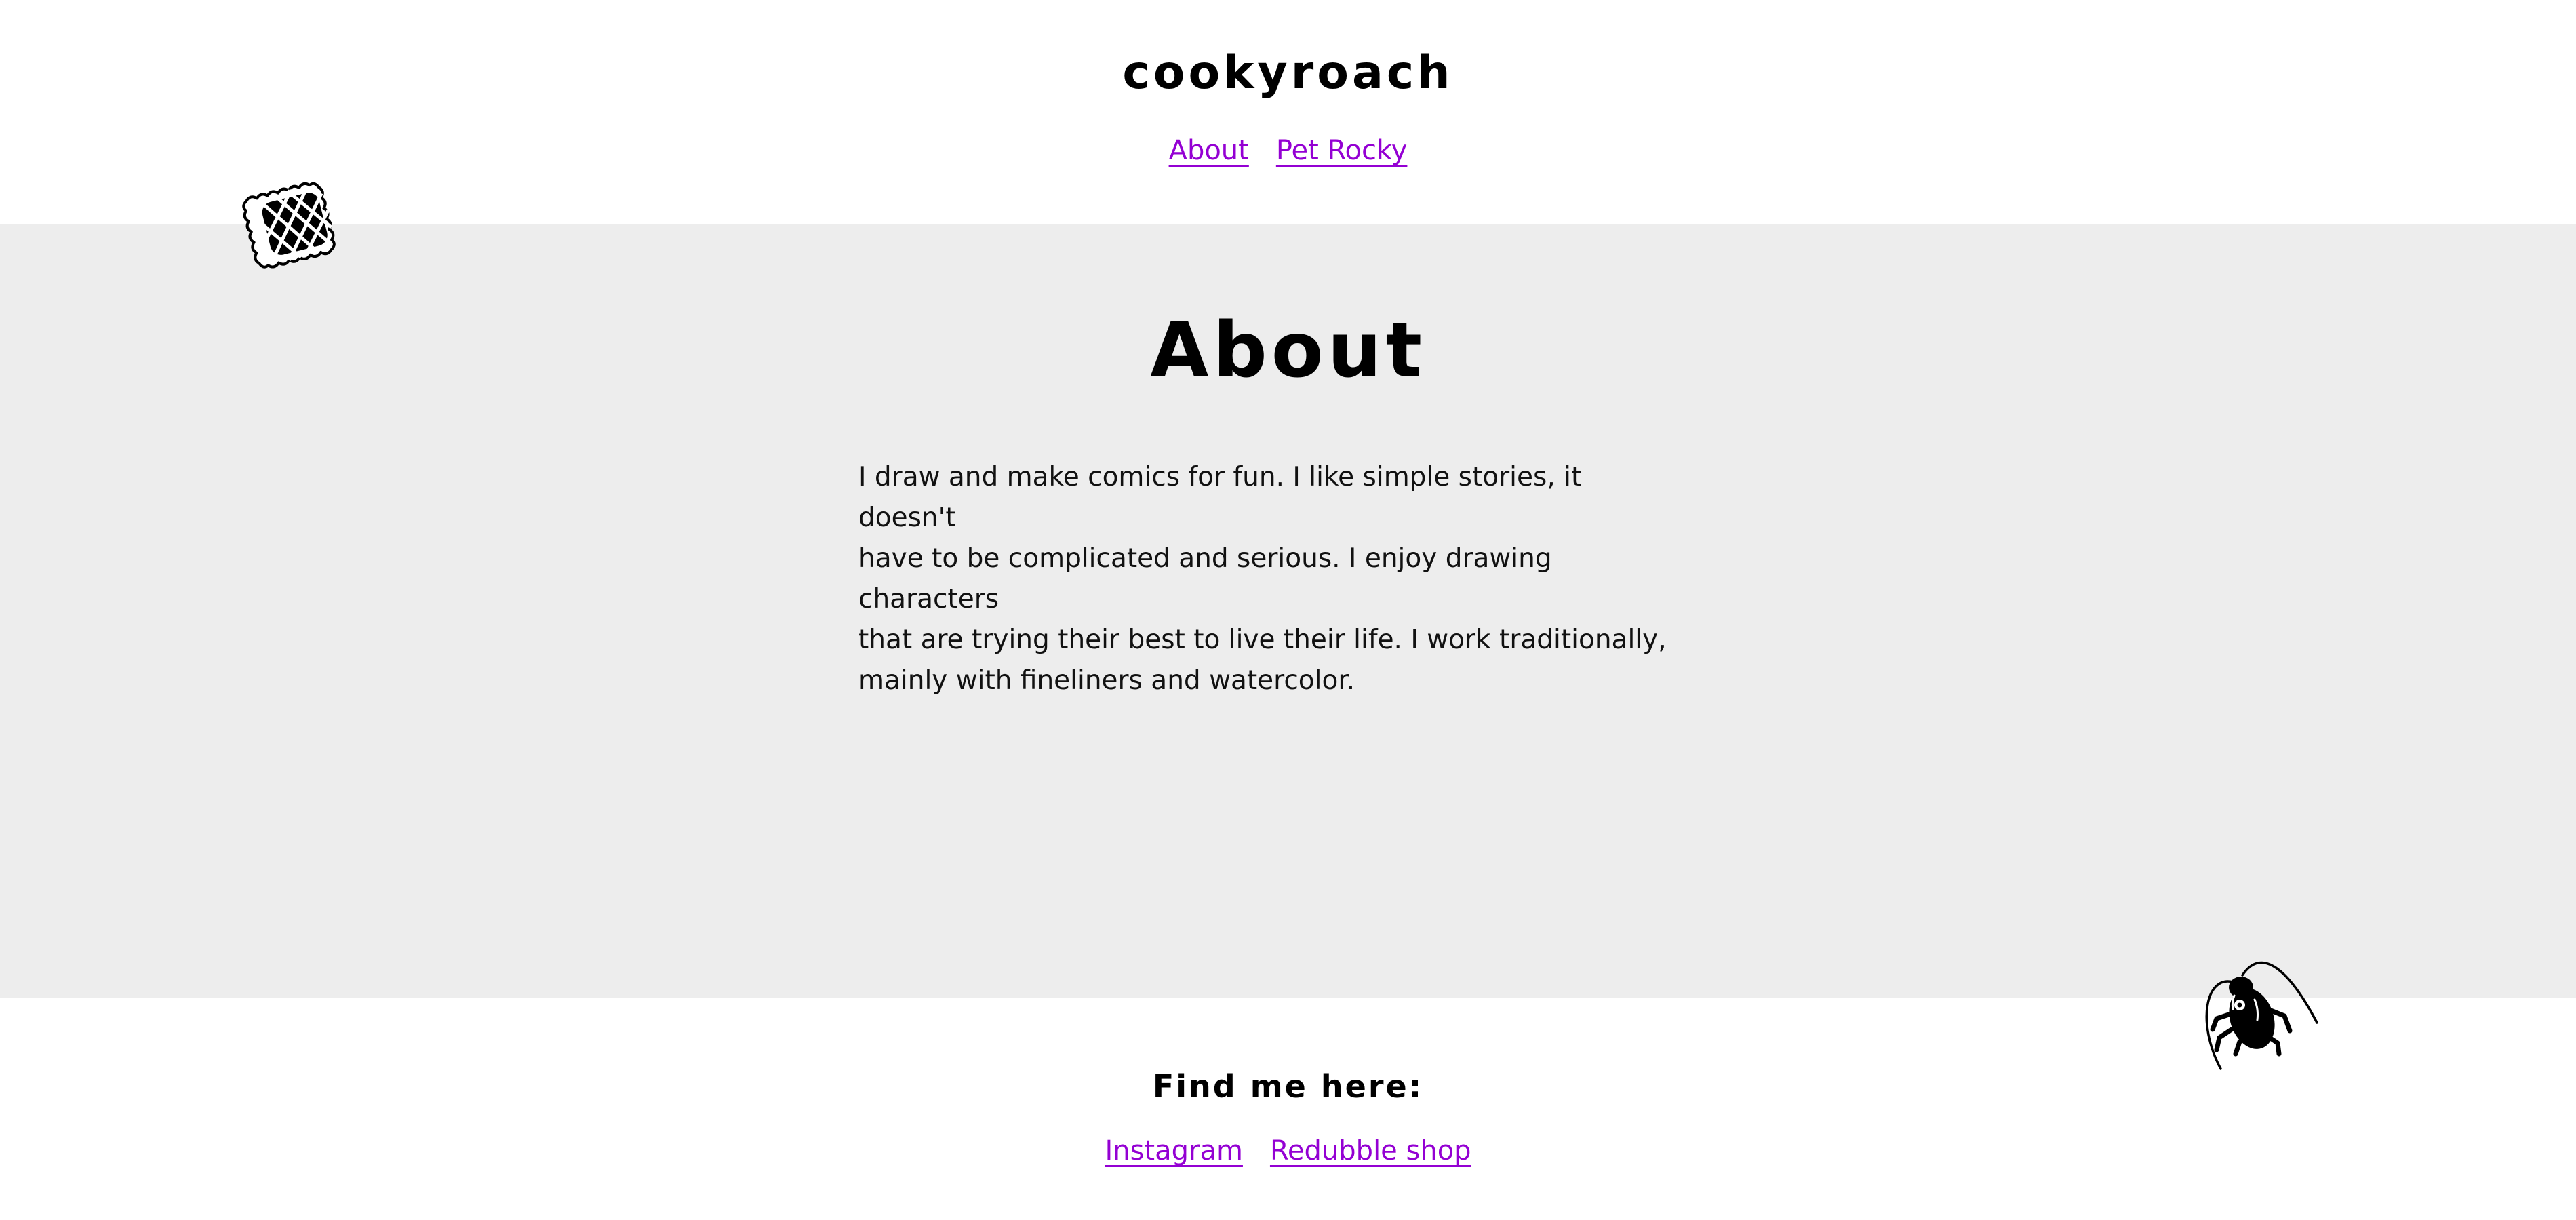  I want to click on social-links: Instagram Redubble shop, so click(1288, 1151).